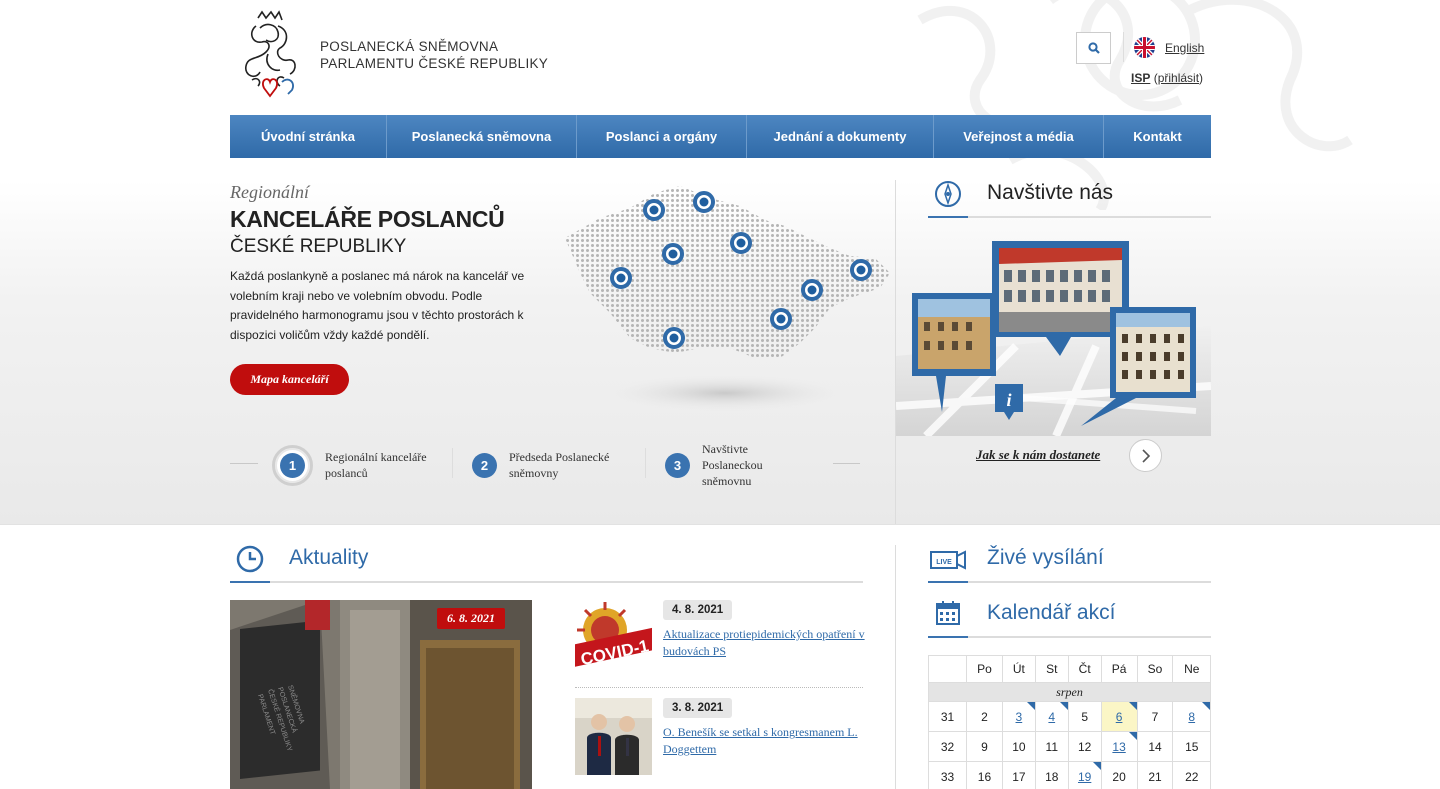  Describe the element at coordinates (984, 775) in the screenshot. I see `calendar-day: 16` at that location.